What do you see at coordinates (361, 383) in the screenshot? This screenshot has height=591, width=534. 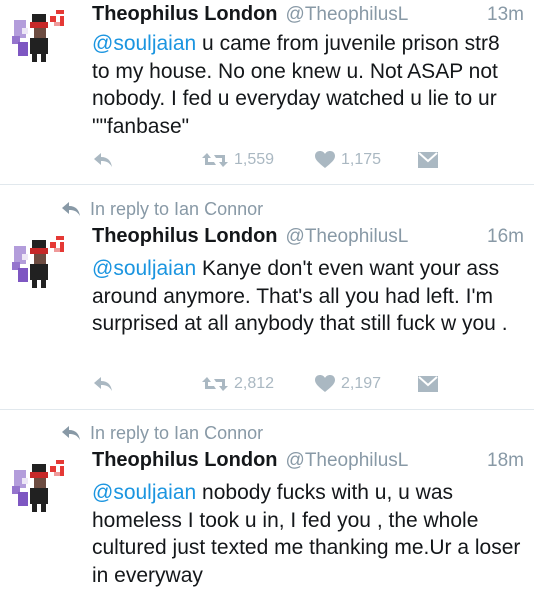 I see `like-count: 2,197` at bounding box center [361, 383].